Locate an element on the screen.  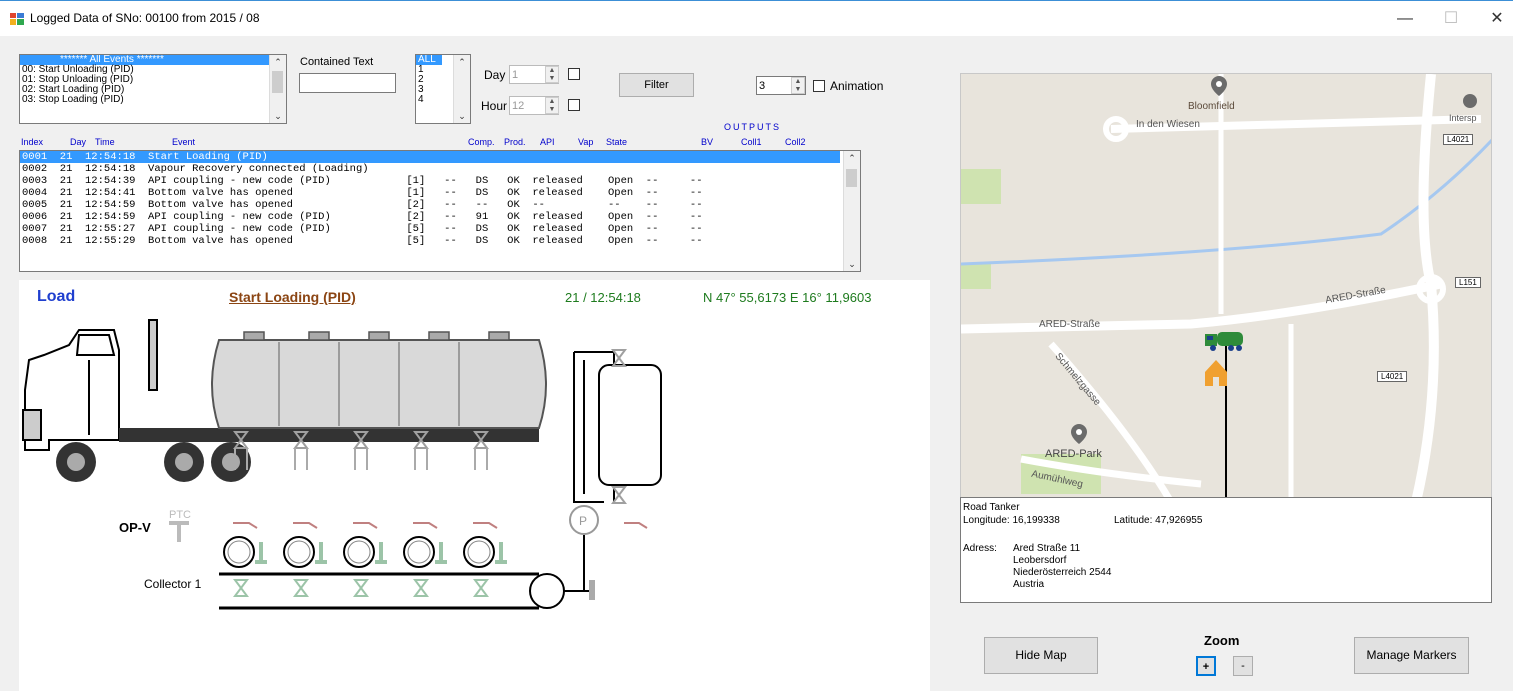
info-longitude: Longitude: 16,199338 is located at coordinates (1011, 520).